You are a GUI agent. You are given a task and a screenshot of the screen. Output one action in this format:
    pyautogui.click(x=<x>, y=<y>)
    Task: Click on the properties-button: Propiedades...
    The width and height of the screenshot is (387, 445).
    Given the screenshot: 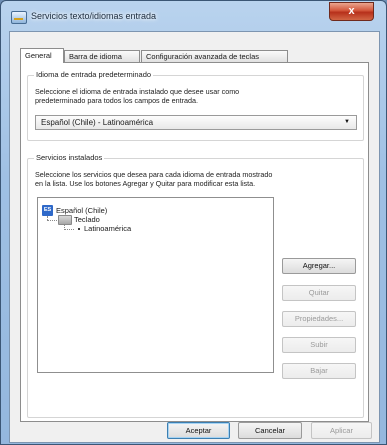 What is the action you would take?
    pyautogui.click(x=319, y=319)
    